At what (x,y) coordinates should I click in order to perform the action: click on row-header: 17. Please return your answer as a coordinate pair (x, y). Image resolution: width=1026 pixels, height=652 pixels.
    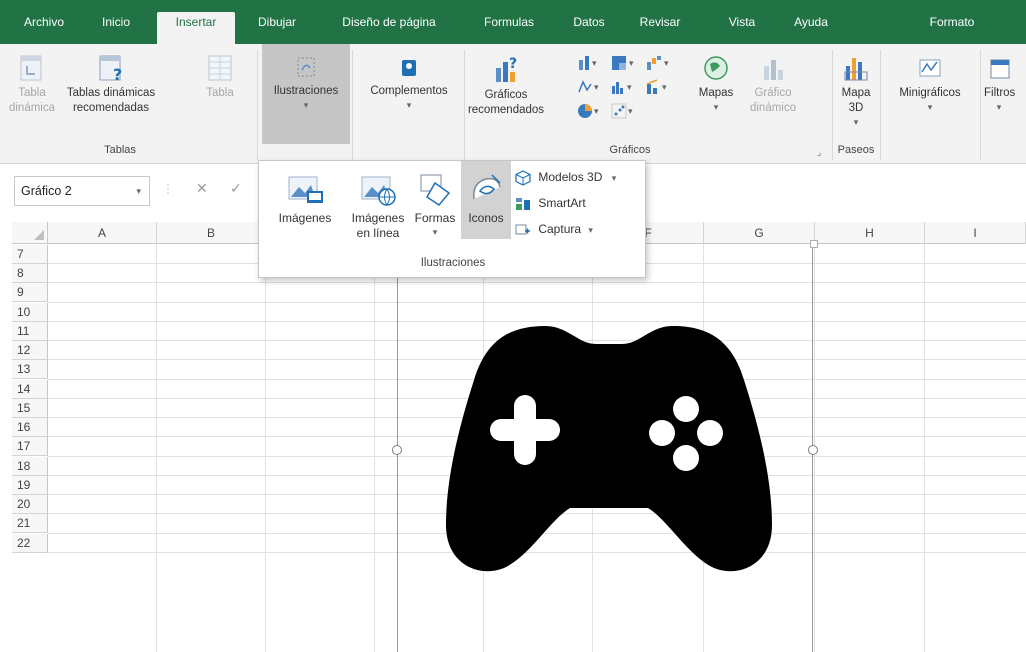
    Looking at the image, I should click on (30, 446).